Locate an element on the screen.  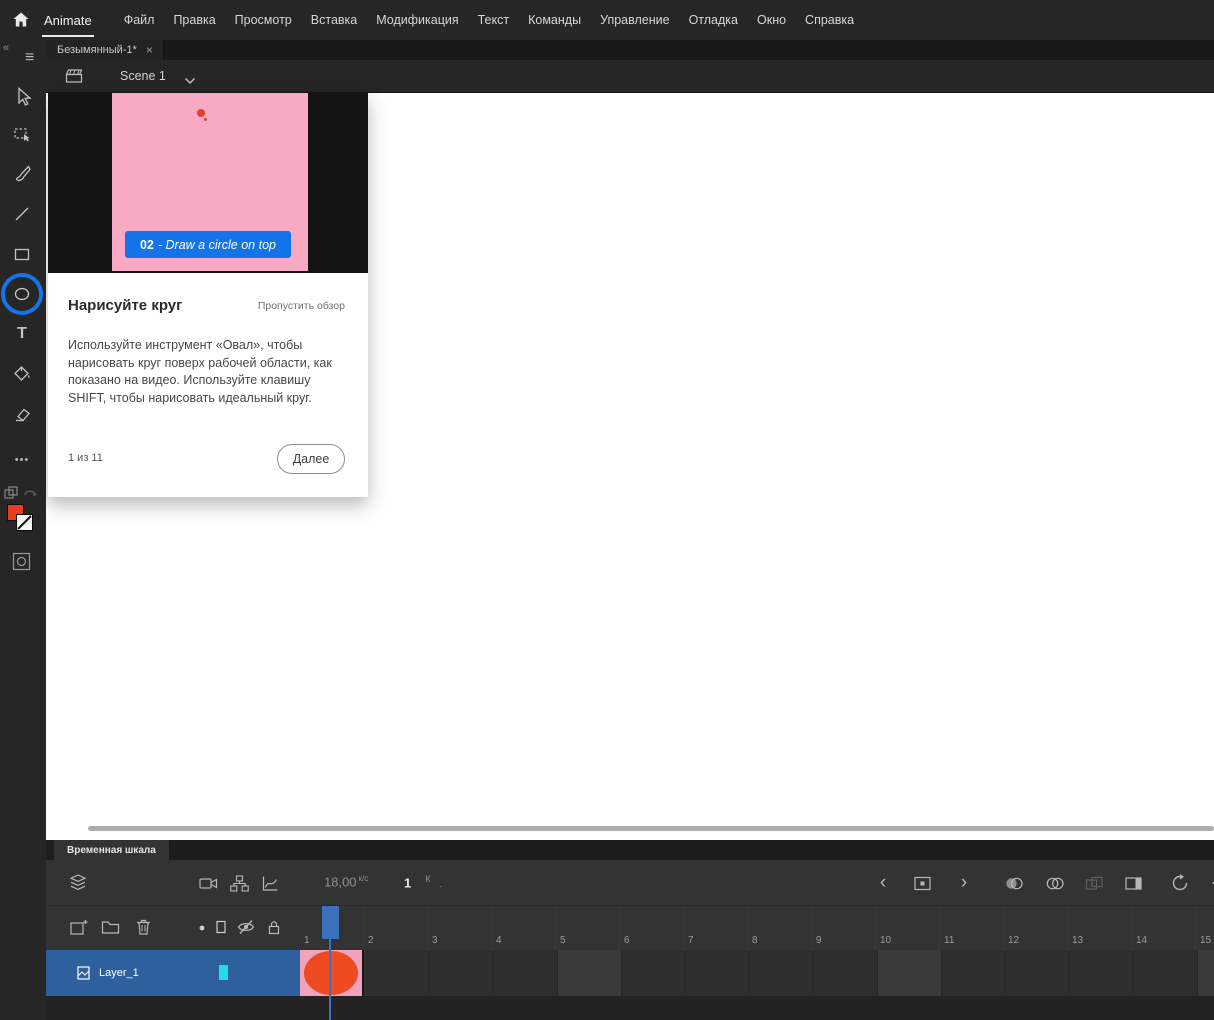
camera-icon is located at coordinates (208, 883).